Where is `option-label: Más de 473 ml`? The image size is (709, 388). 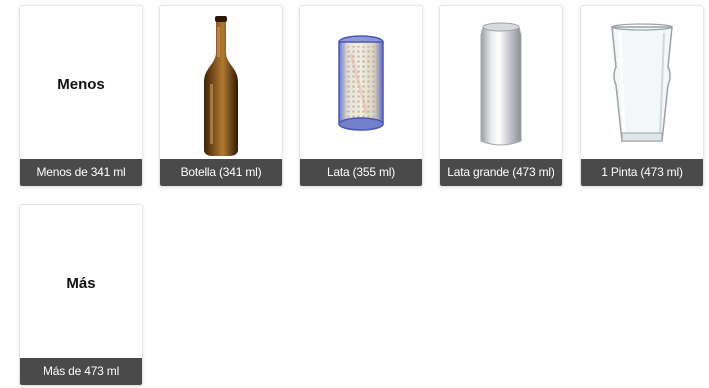
option-label: Más de 473 ml is located at coordinates (81, 371).